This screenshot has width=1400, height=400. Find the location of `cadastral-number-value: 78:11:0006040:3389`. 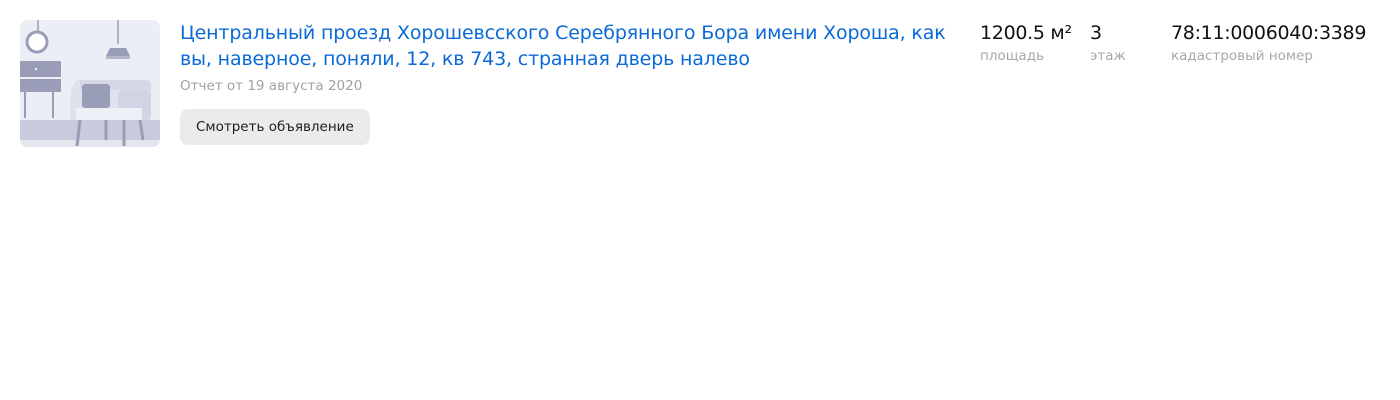

cadastral-number-value: 78:11:0006040:3389 is located at coordinates (1268, 33).